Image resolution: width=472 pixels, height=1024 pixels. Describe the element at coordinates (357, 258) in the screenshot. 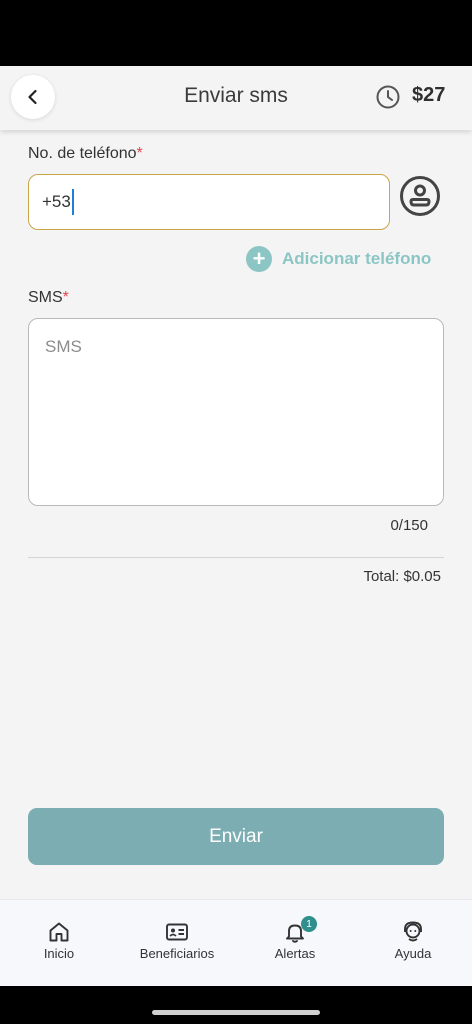

I see `add-phone-label: Adicionar teléfono` at that location.